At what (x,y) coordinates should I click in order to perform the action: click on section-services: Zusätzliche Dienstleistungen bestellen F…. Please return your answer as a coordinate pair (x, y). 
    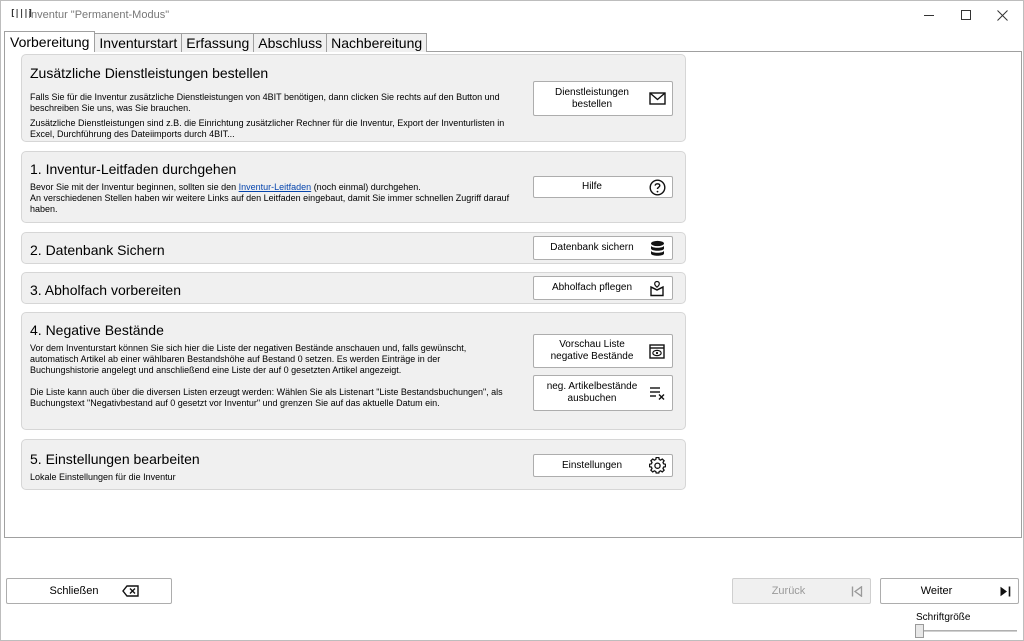
    Looking at the image, I should click on (353, 98).